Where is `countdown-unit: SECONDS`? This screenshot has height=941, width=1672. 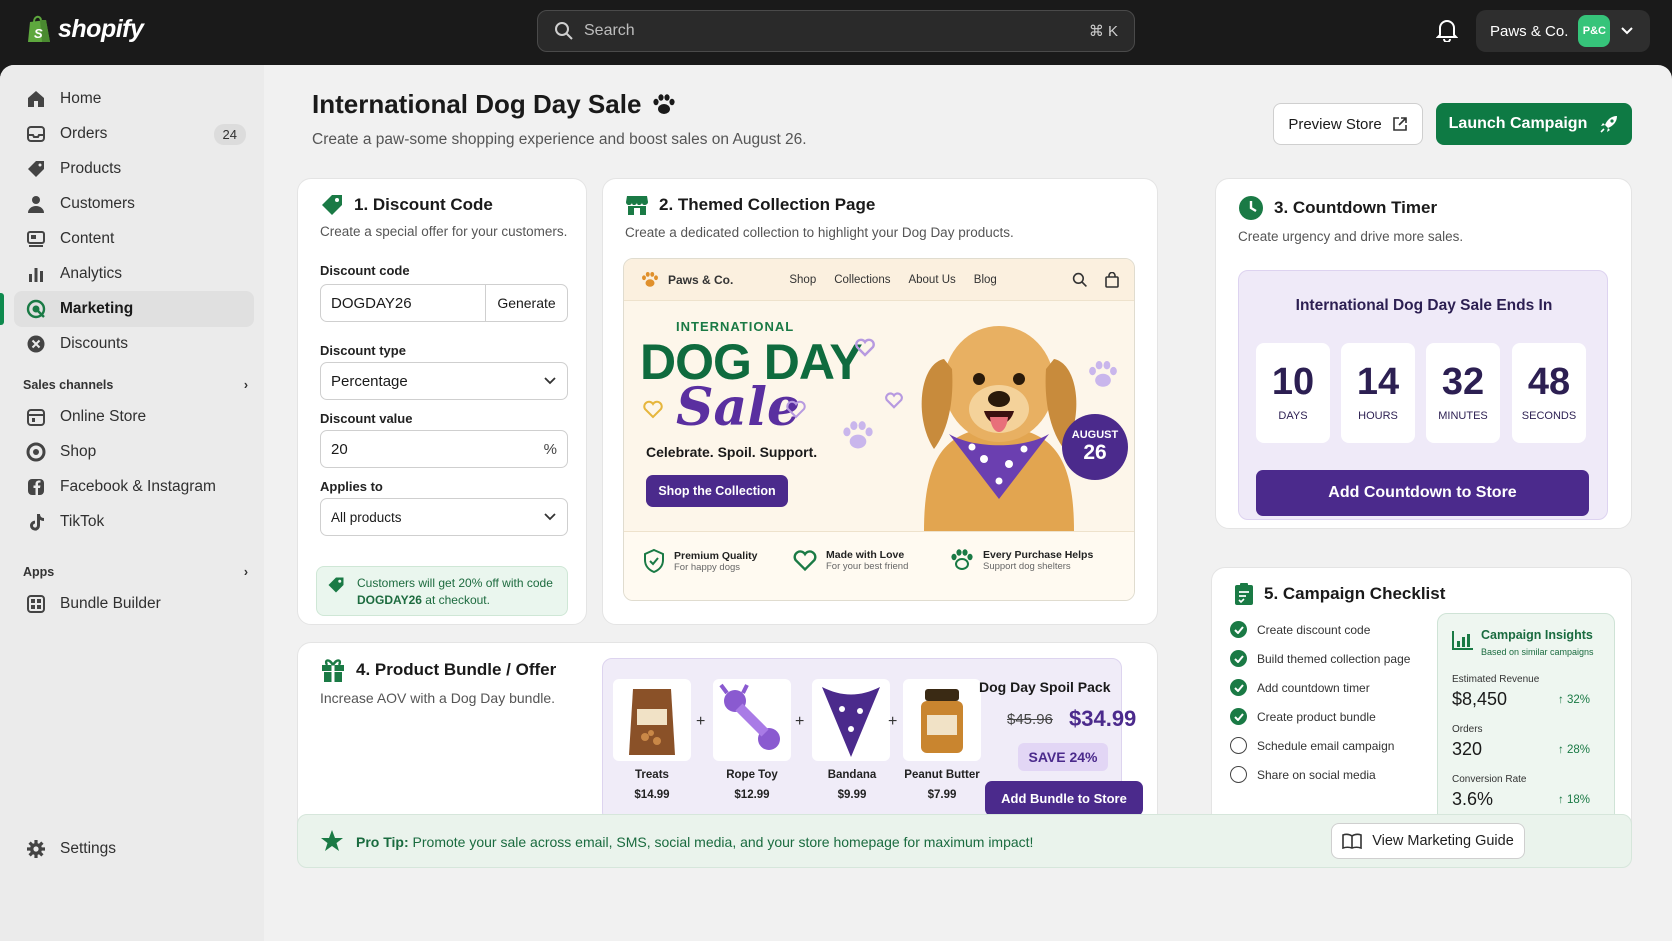
countdown-unit: SECONDS is located at coordinates (1549, 416).